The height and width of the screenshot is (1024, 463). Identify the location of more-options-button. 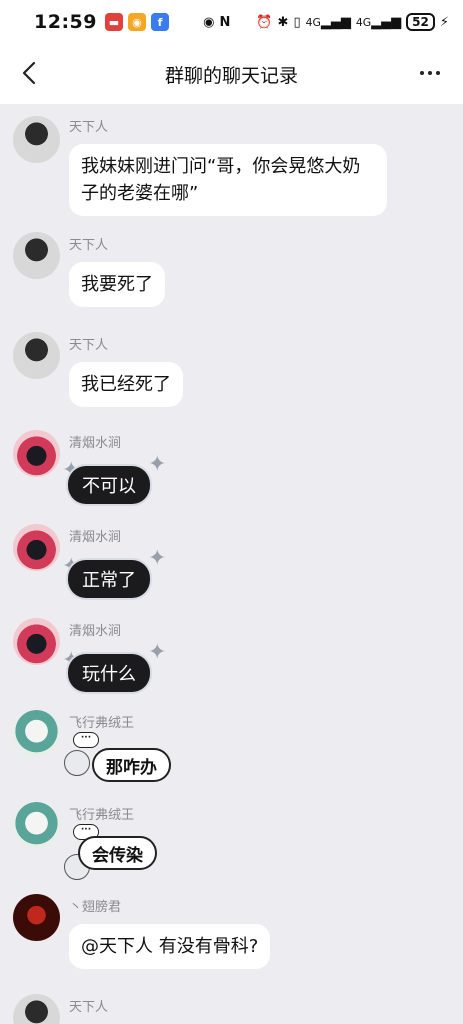
(430, 73).